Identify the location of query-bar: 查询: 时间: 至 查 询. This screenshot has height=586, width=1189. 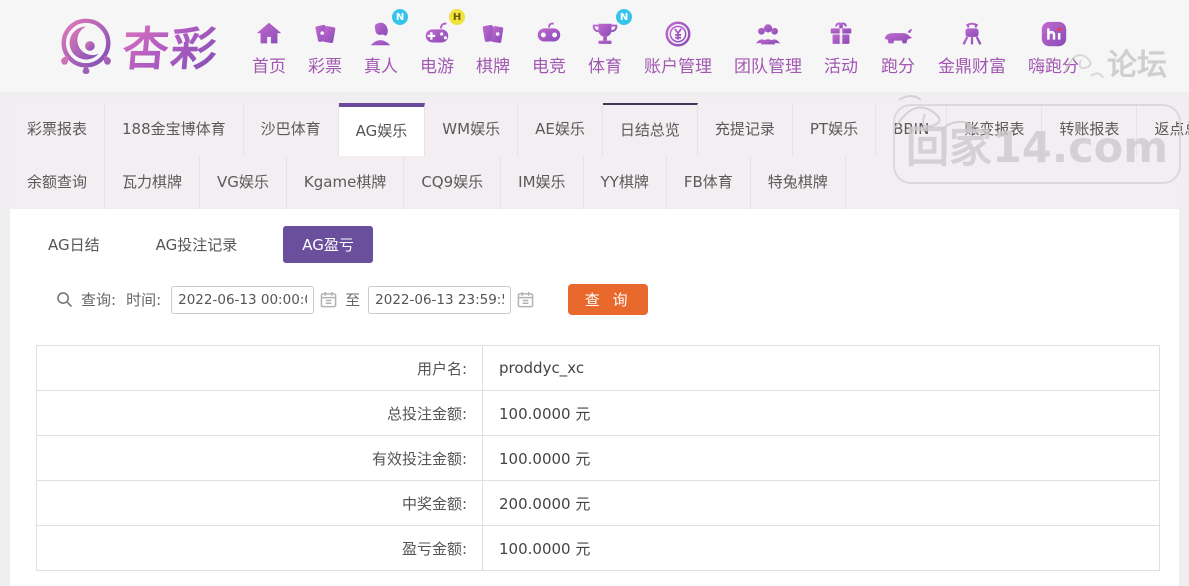
(617, 299).